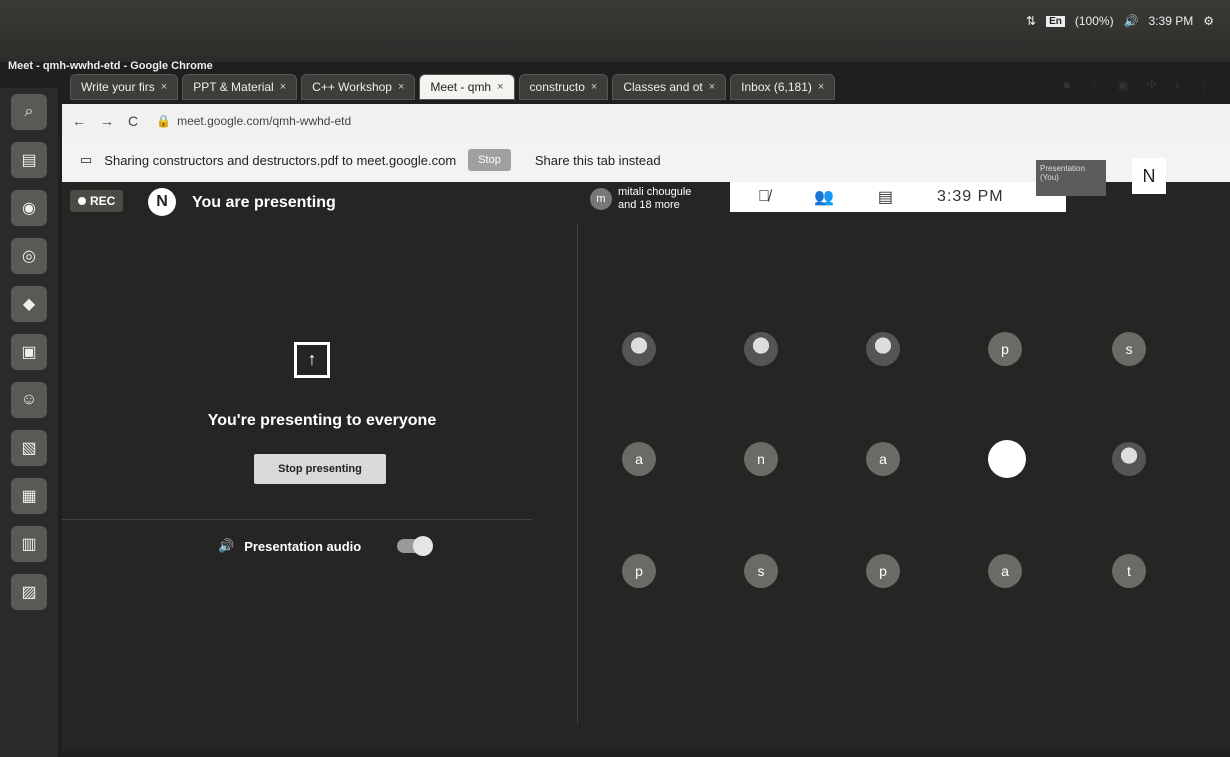 This screenshot has width=1230, height=757. Describe the element at coordinates (352, 87) in the screenshot. I see `tab-label: C++ Workshop` at that location.